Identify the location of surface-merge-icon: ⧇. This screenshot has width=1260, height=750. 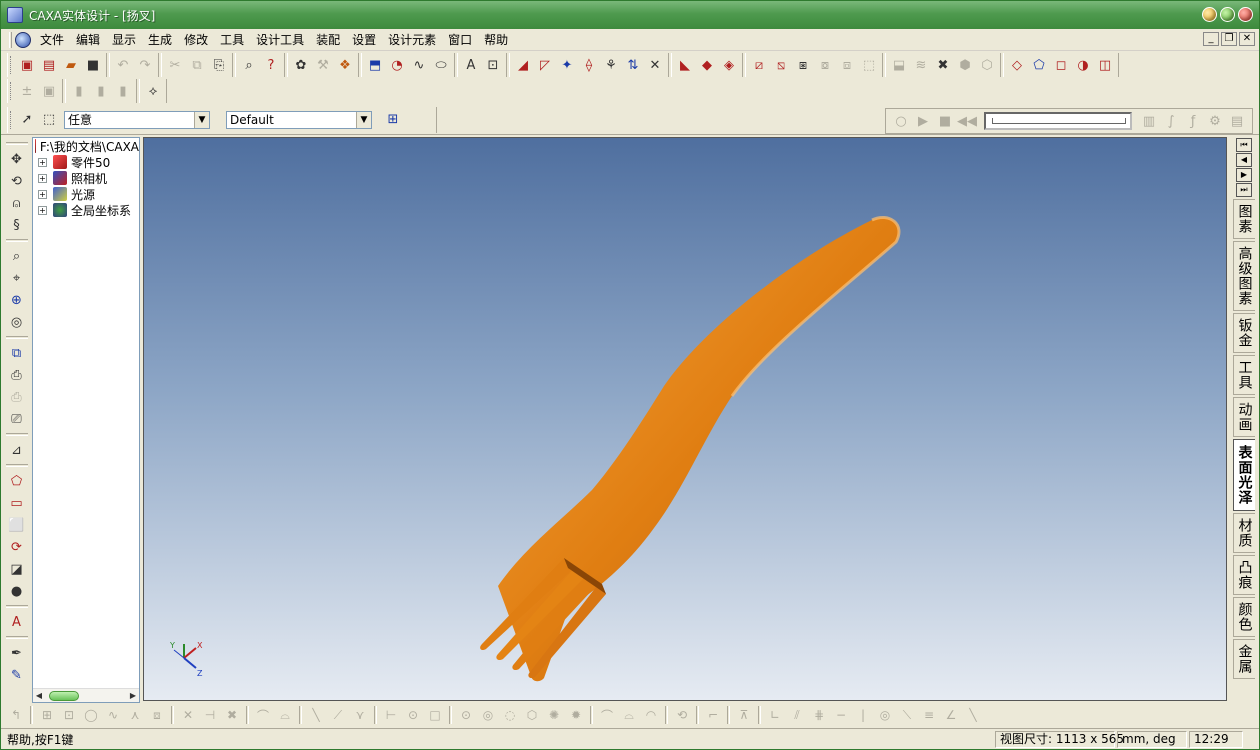
(825, 65).